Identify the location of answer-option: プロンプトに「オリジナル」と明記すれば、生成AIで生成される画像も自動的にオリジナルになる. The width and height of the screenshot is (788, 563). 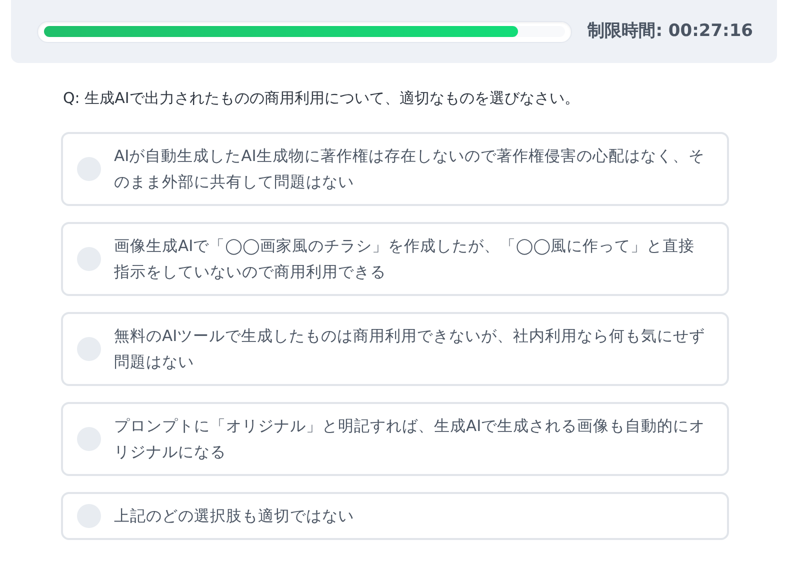
(395, 439).